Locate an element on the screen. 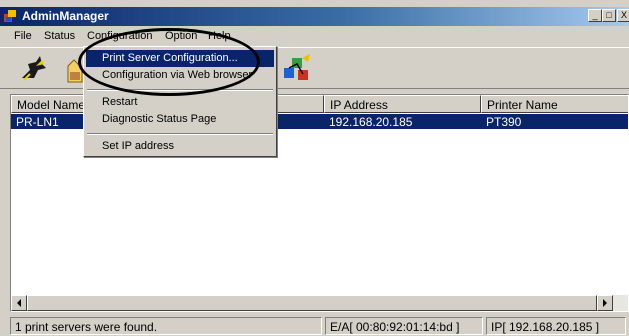  menu-item-restart: Restart is located at coordinates (180, 102).